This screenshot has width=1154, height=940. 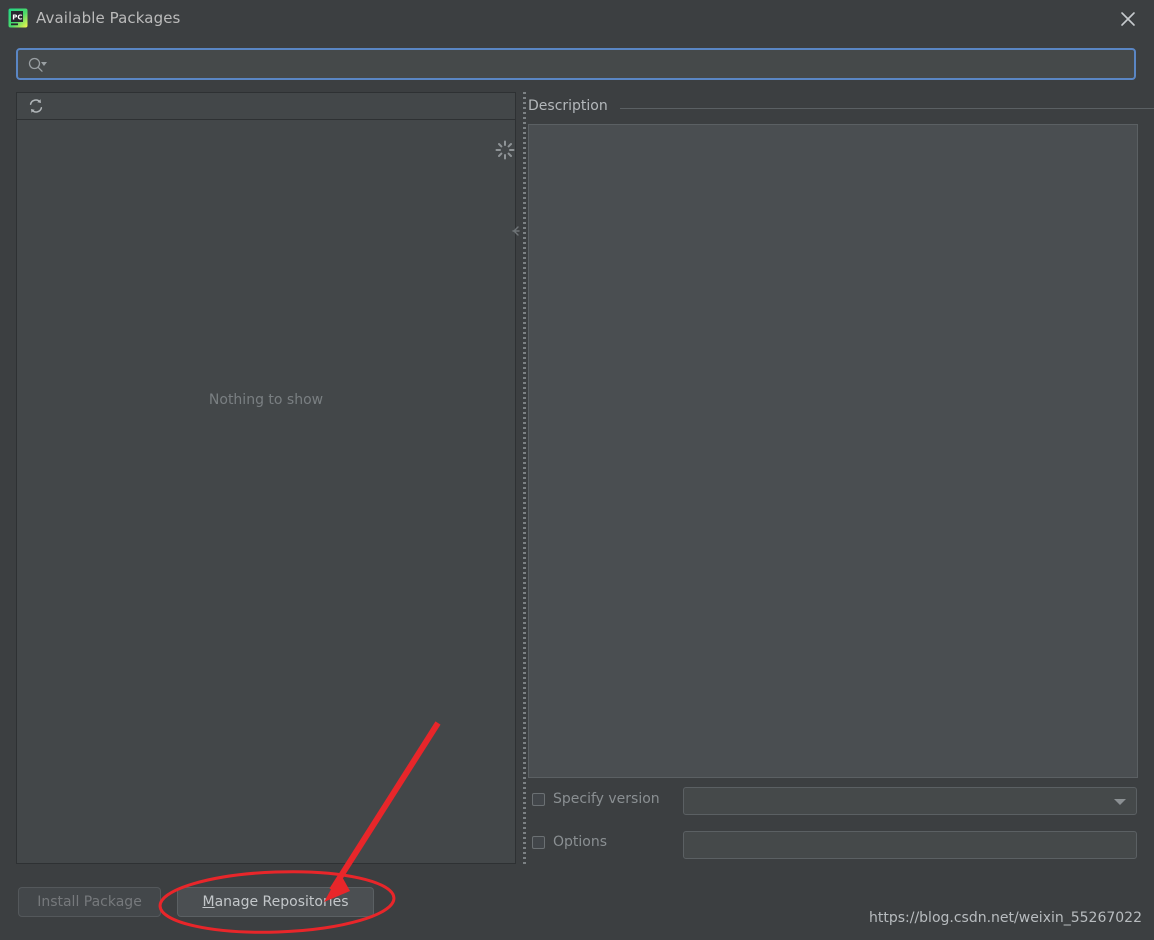 What do you see at coordinates (1005, 918) in the screenshot?
I see `watermark-url: https://blog.csdn.net/weixin_55267022` at bounding box center [1005, 918].